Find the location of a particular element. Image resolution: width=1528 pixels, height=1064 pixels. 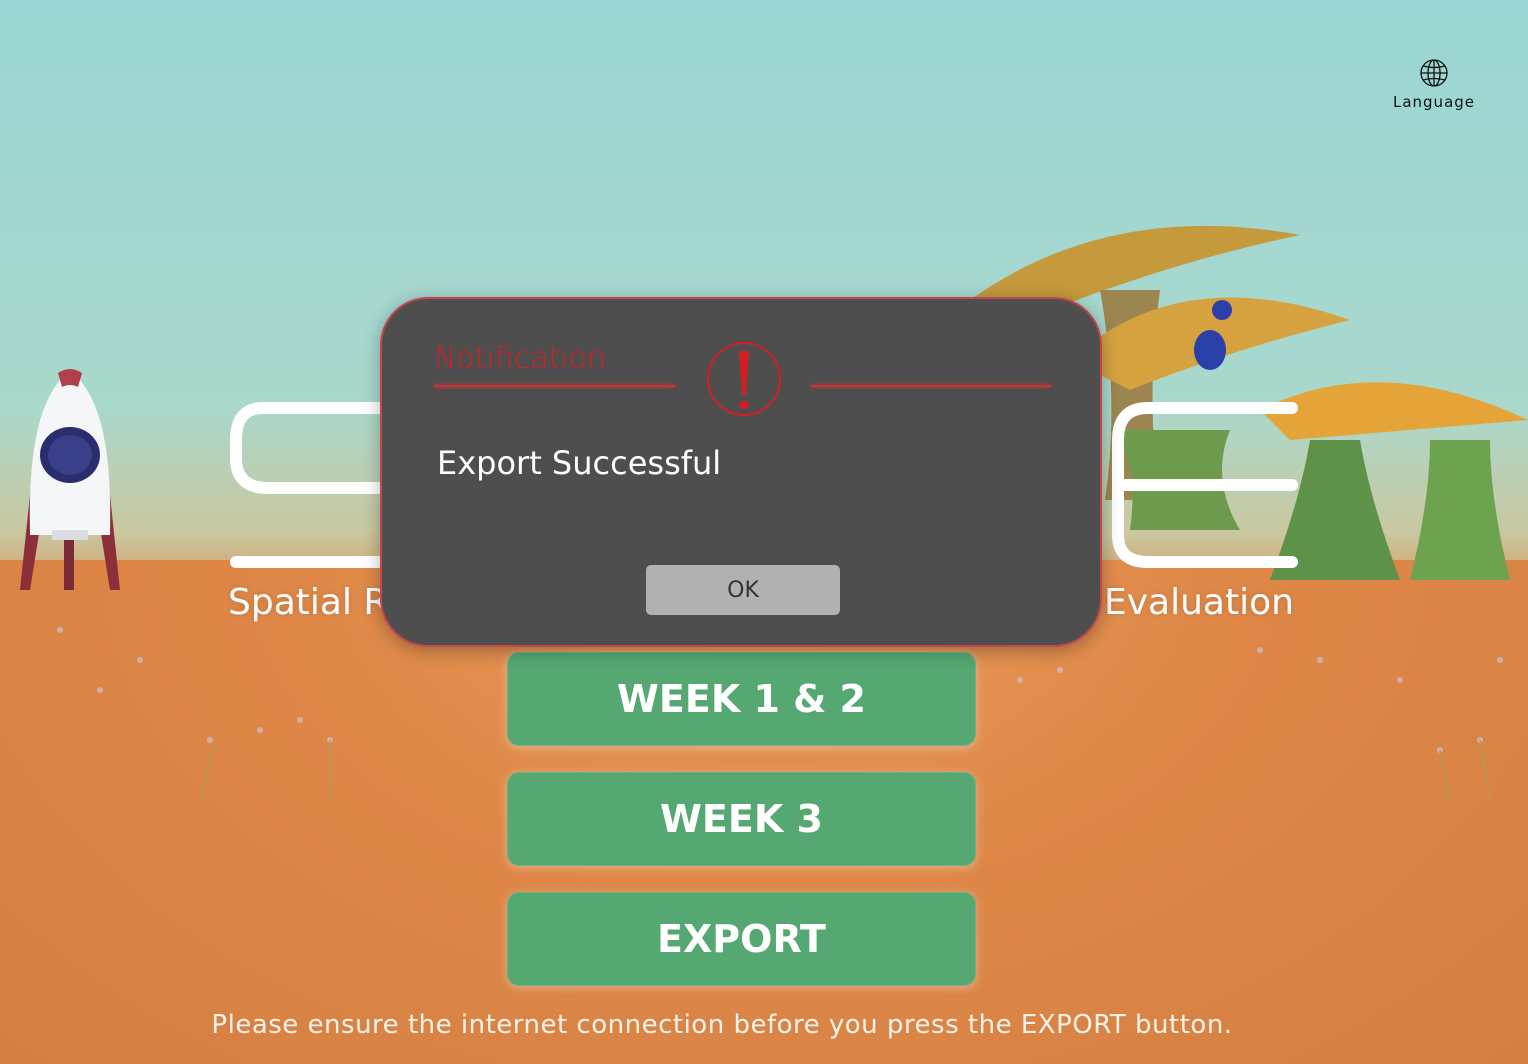

logo-subtitle-left: Spatial R is located at coordinates (308, 602).